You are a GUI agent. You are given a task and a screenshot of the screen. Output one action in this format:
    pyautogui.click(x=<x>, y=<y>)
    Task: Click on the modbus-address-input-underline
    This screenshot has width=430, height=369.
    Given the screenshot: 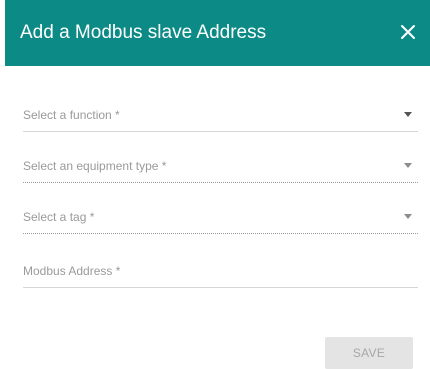 What is the action you would take?
    pyautogui.click(x=220, y=287)
    